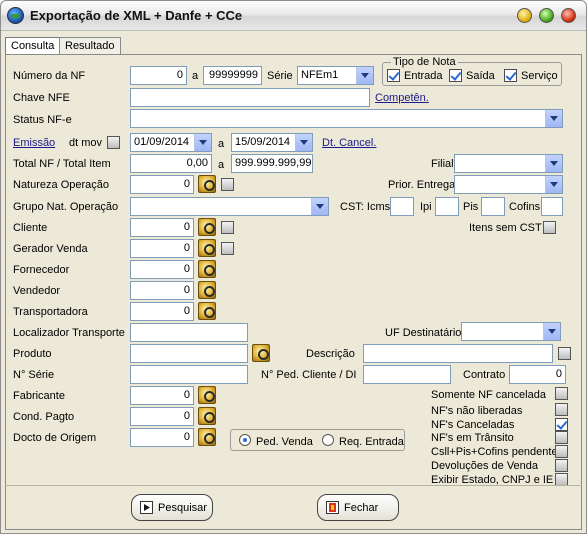  Describe the element at coordinates (349, 143) in the screenshot. I see `dt-cancel-link: Dt. Cancel.` at that location.